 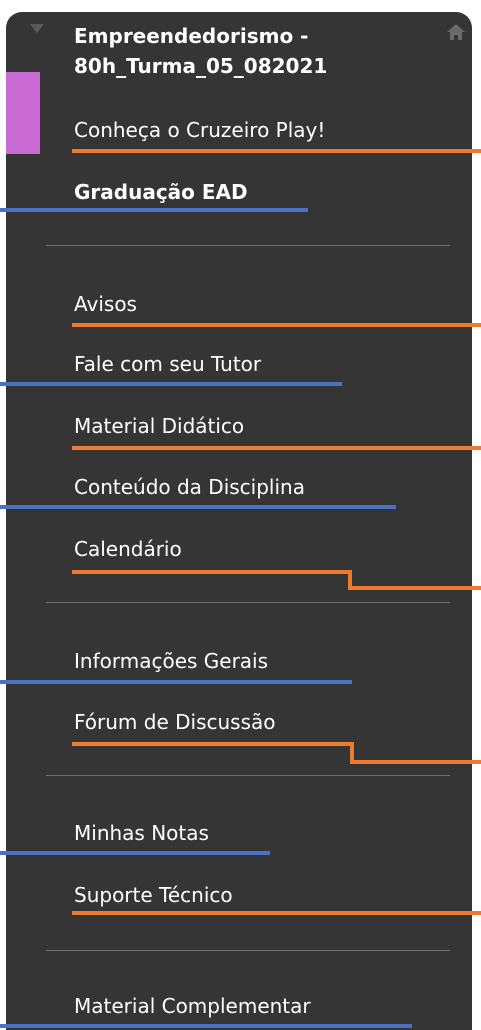 I want to click on menu-item-graduacao-ead: Graduação EAD, so click(x=161, y=192).